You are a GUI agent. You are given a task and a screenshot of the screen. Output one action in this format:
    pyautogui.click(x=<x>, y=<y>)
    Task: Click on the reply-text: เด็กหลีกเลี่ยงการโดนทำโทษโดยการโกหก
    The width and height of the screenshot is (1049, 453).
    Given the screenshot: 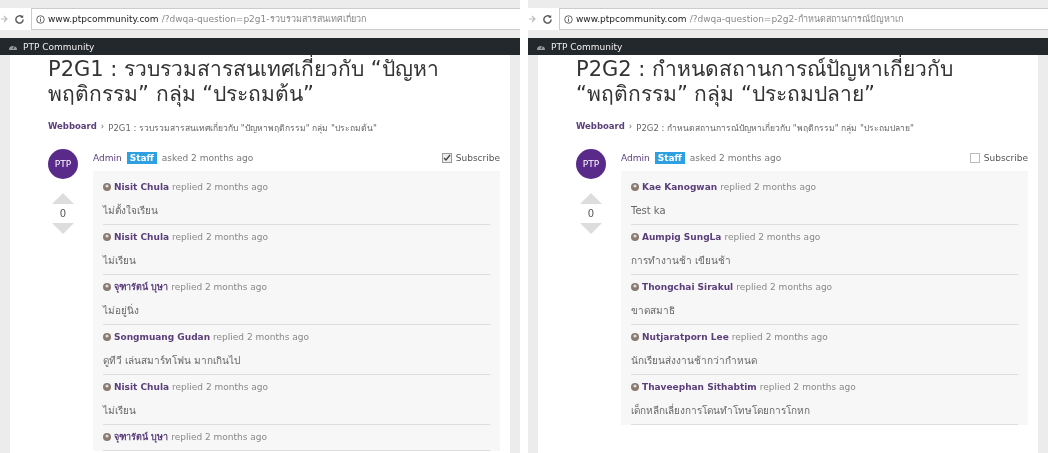 What is the action you would take?
    pyautogui.click(x=721, y=411)
    